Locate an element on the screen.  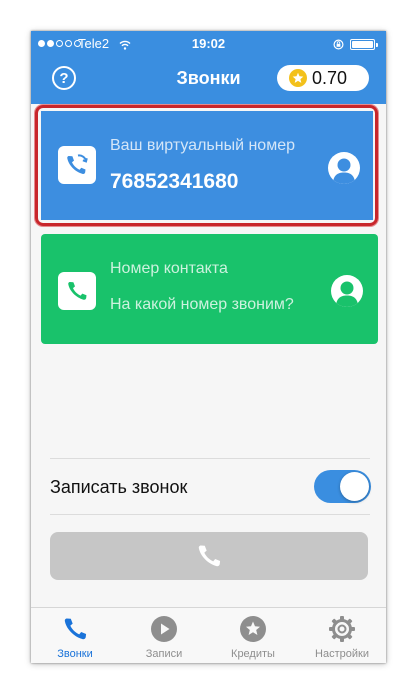
contact-number-card: Номер контакта На какой номер звоним? is located at coordinates (209, 289).